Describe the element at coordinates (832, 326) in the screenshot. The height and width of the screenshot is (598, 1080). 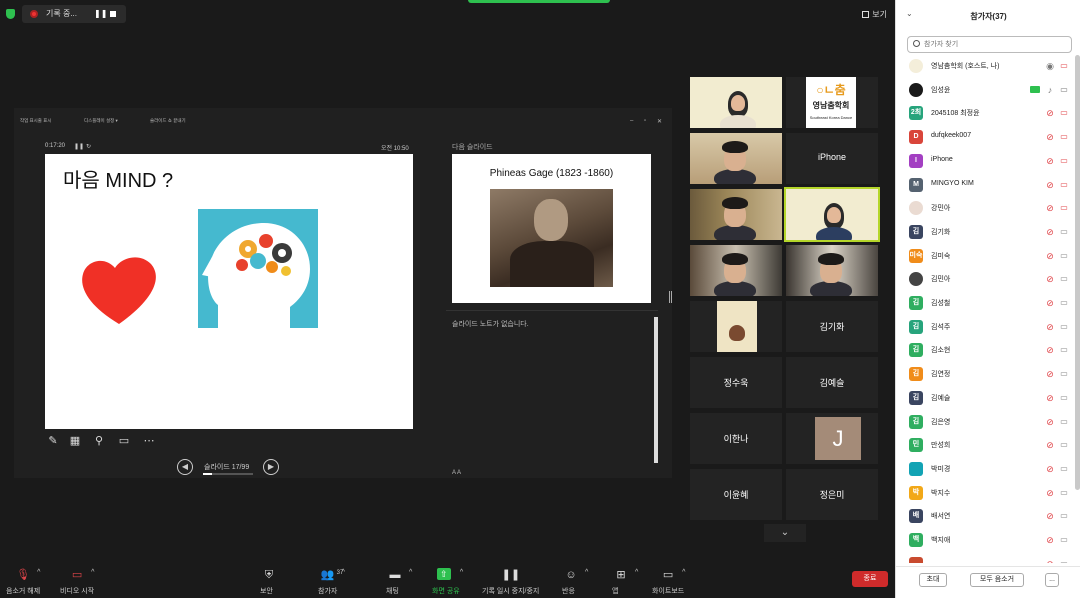
I see `video-tile: 김기화` at that location.